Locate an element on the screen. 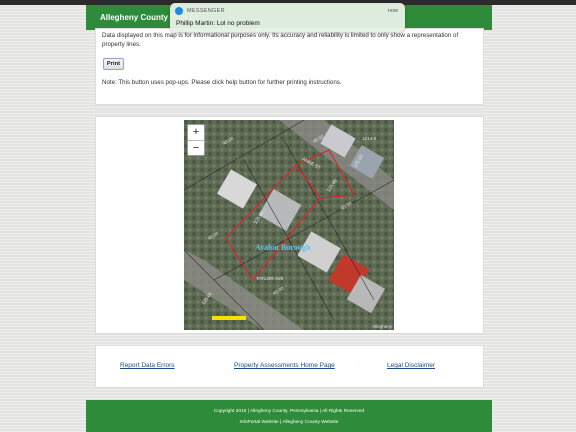 The image size is (576, 432). notification-message: Phillip Martin: Lol no problem is located at coordinates (218, 23).